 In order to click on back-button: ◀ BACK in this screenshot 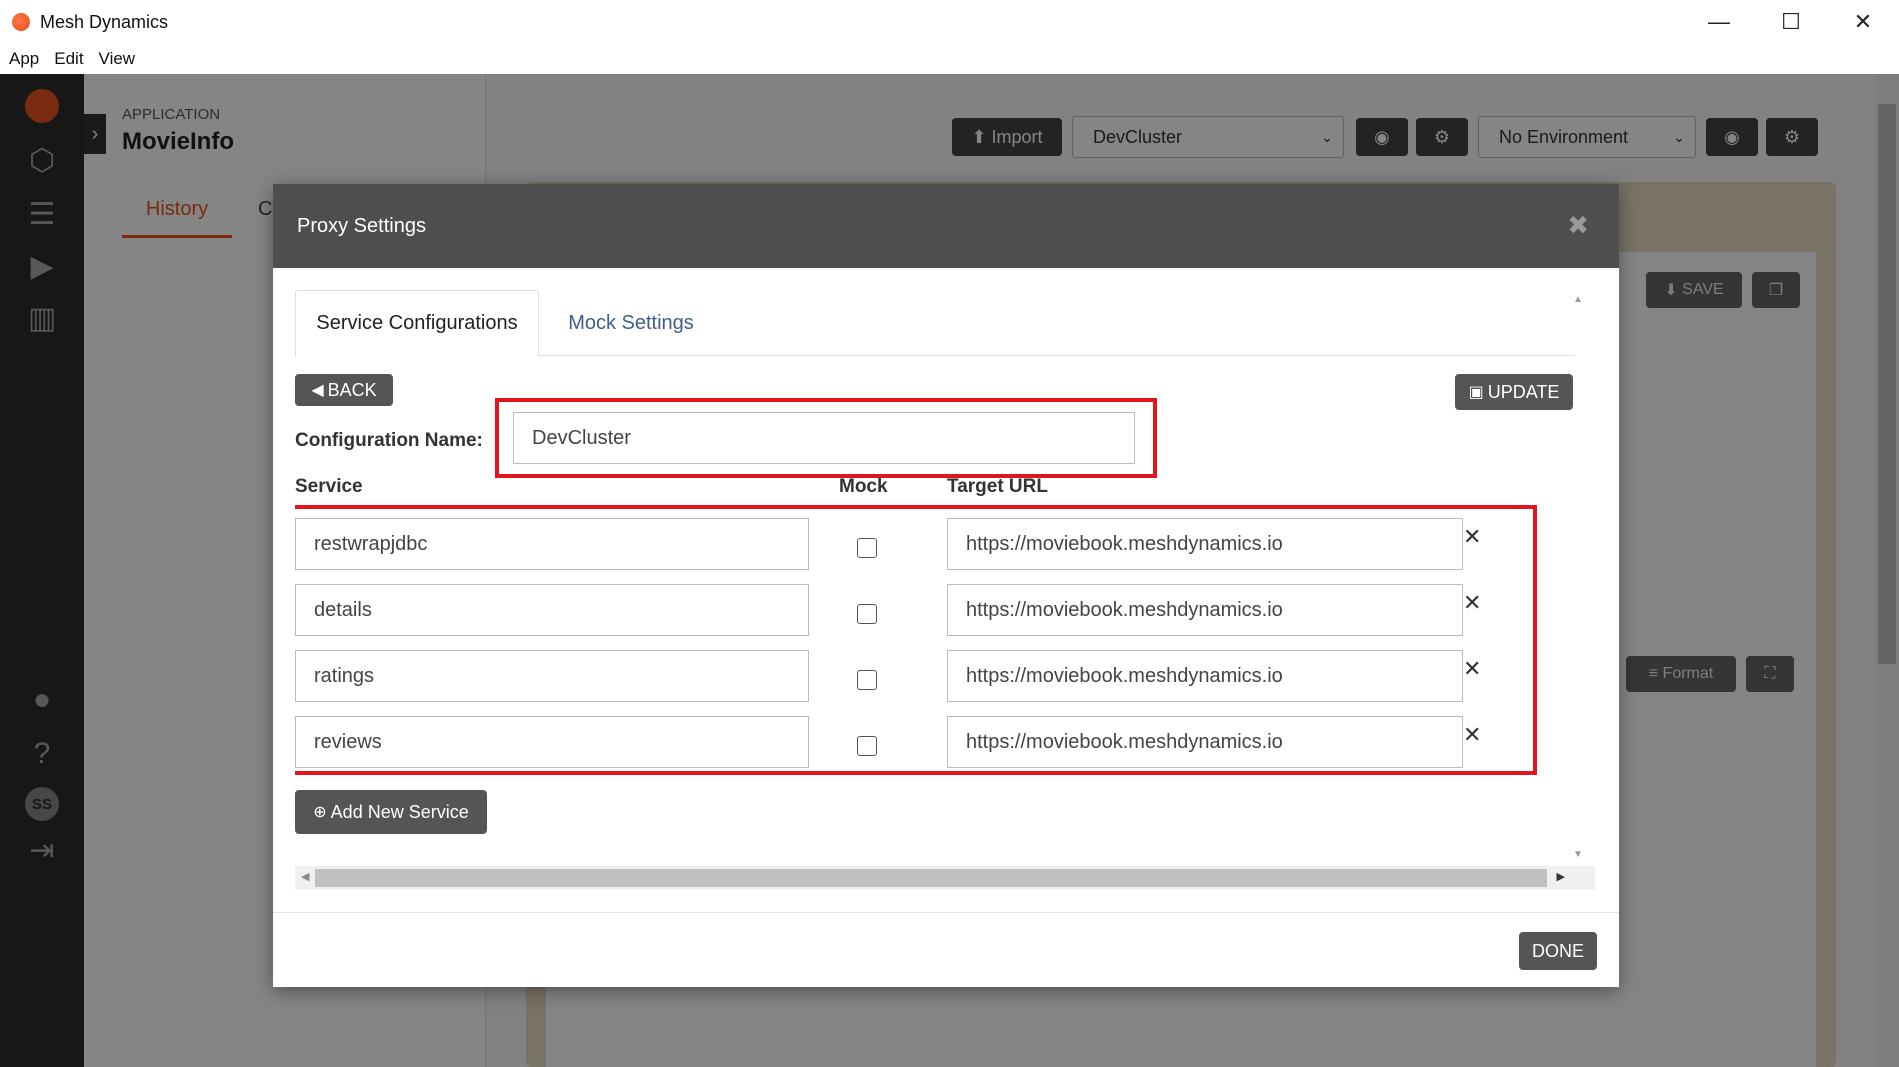, I will do `click(344, 390)`.